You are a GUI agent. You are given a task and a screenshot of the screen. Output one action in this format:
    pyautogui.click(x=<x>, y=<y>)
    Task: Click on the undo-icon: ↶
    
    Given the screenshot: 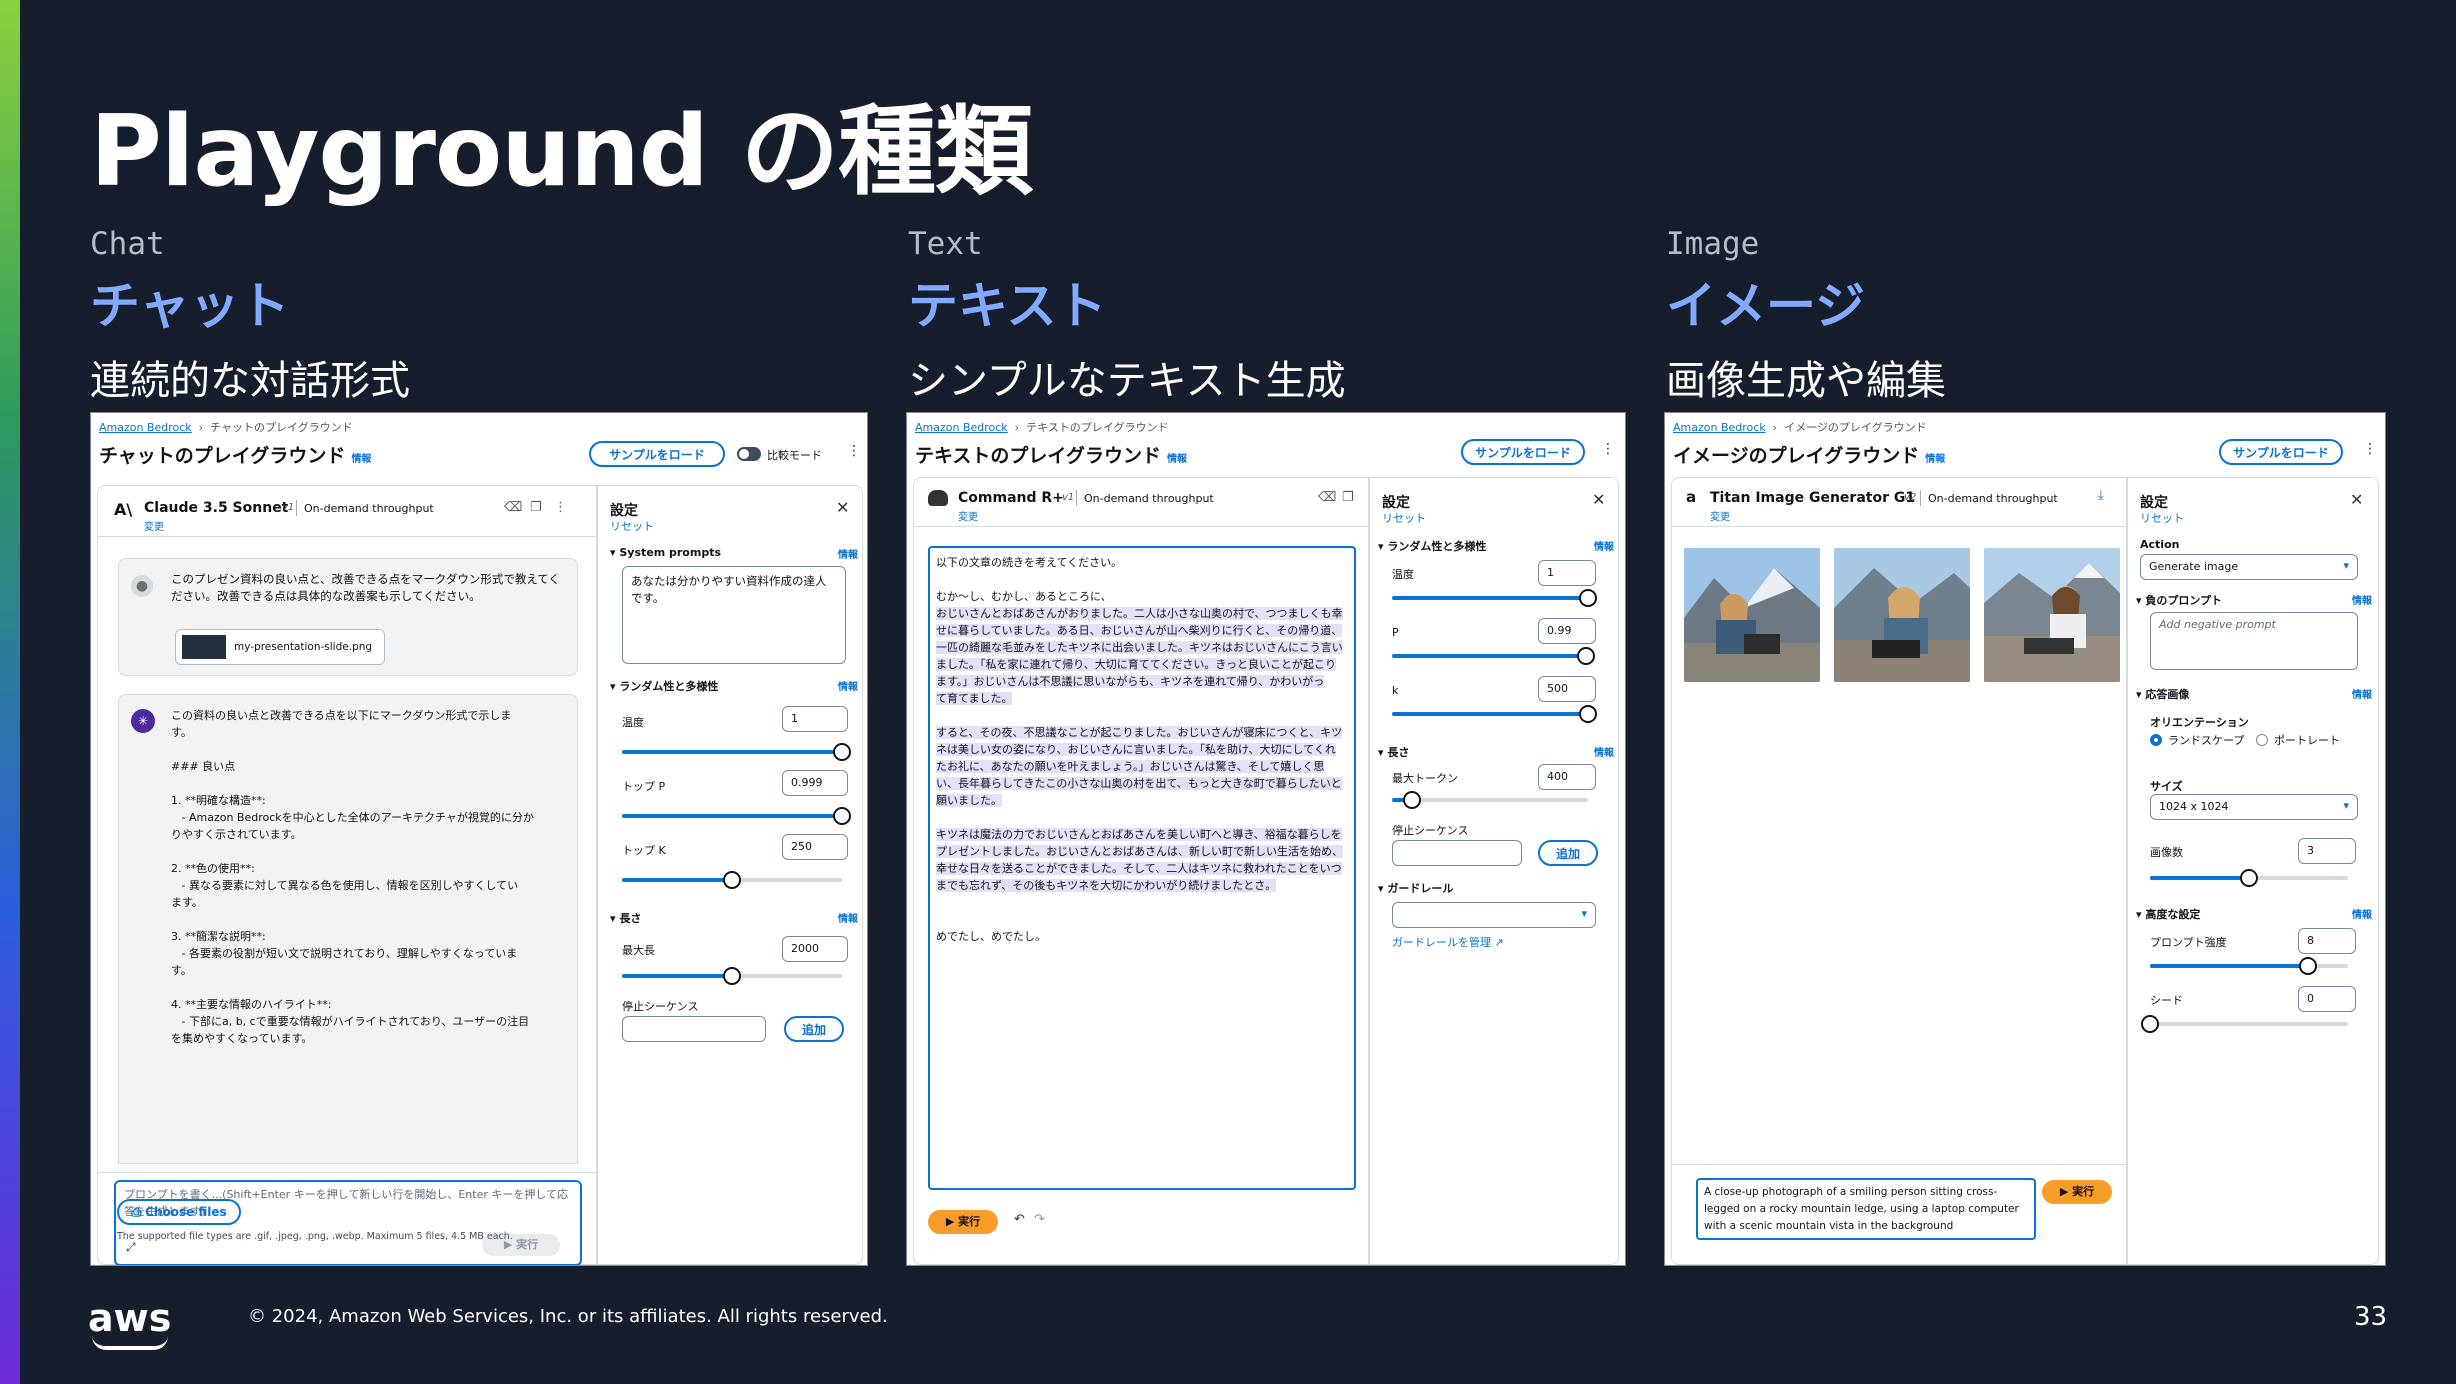 What is the action you would take?
    pyautogui.click(x=1019, y=1219)
    